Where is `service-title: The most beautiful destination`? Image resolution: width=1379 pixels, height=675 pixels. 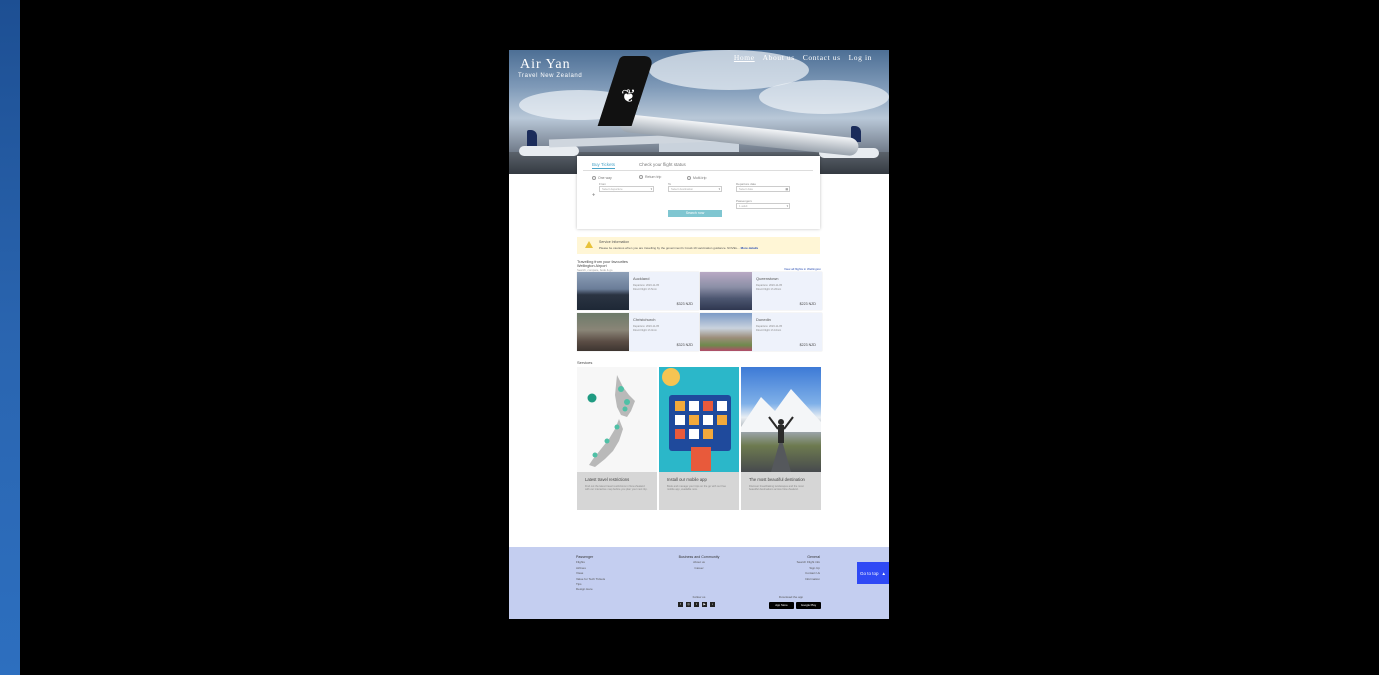
service-title: The most beautiful destination is located at coordinates (777, 479).